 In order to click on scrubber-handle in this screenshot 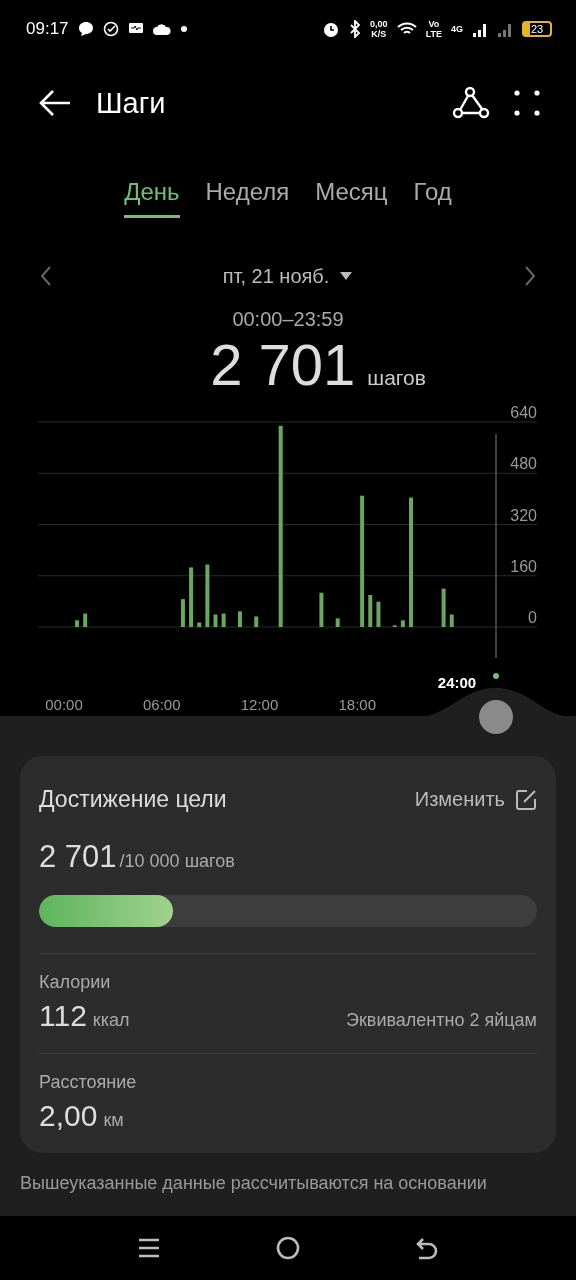, I will do `click(496, 717)`.